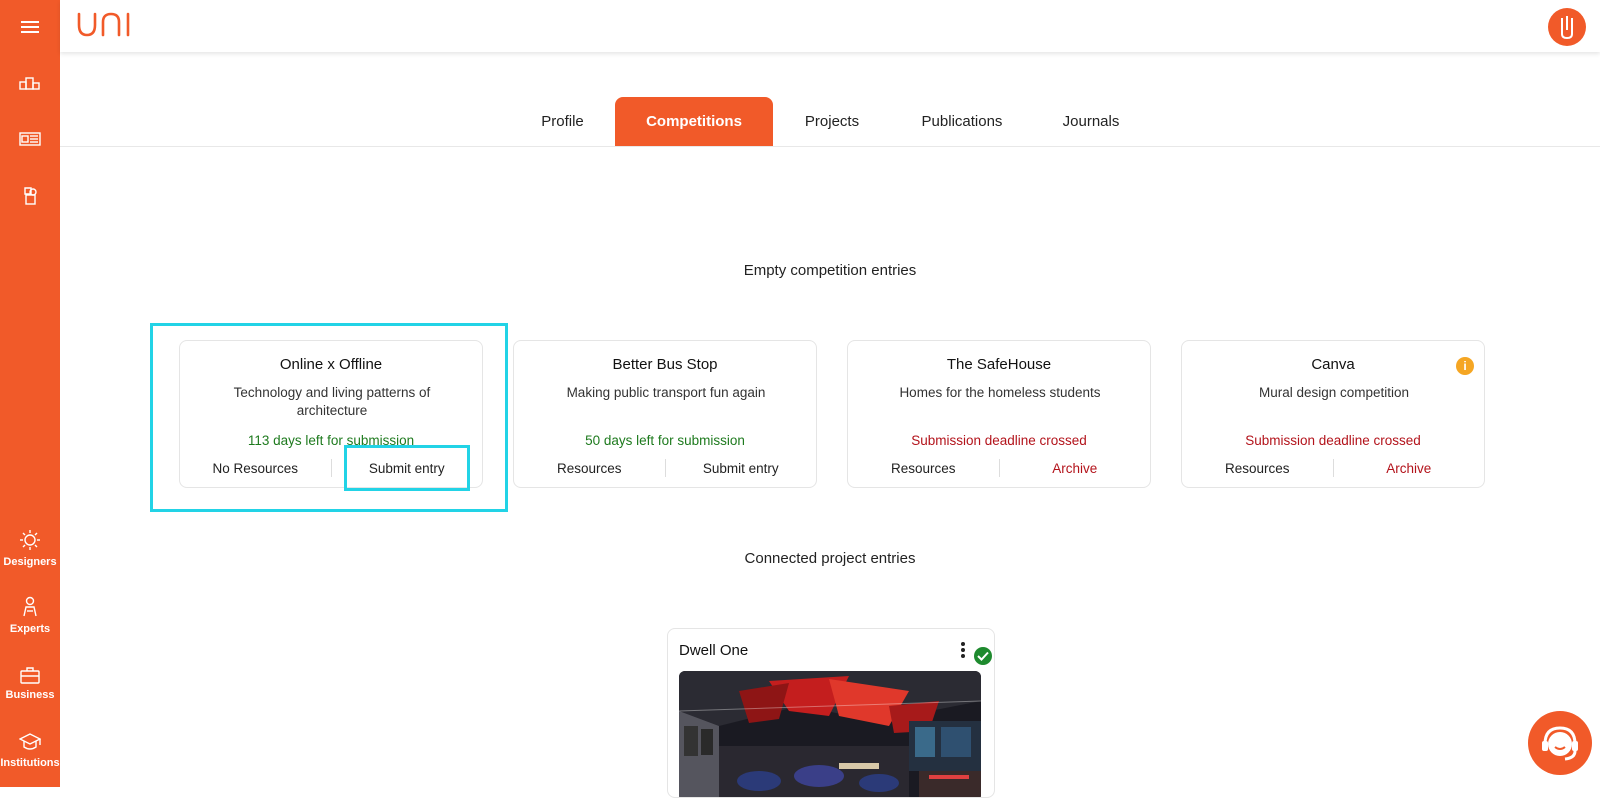  I want to click on podium-icon, so click(30, 83).